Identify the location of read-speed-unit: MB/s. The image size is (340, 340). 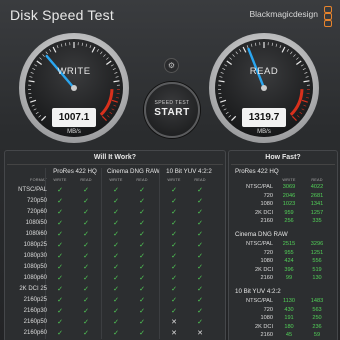
(264, 132).